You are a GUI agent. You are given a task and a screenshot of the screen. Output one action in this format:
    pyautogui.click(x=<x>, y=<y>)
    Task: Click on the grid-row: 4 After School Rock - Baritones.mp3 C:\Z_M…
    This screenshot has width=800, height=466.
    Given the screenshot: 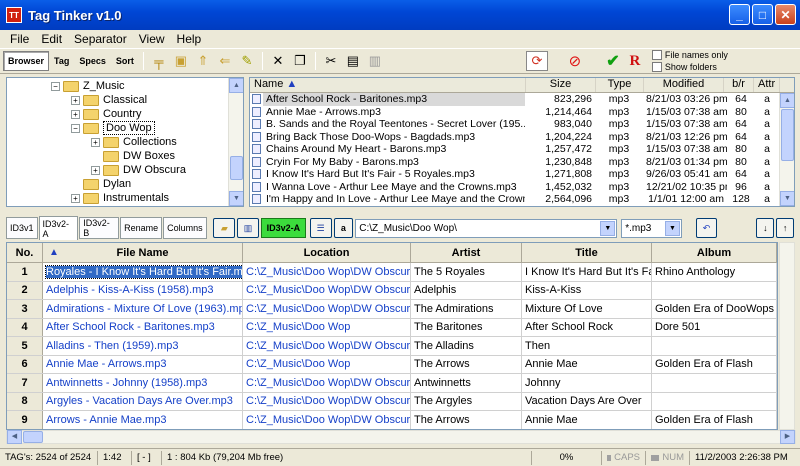 What is the action you would take?
    pyautogui.click(x=392, y=327)
    